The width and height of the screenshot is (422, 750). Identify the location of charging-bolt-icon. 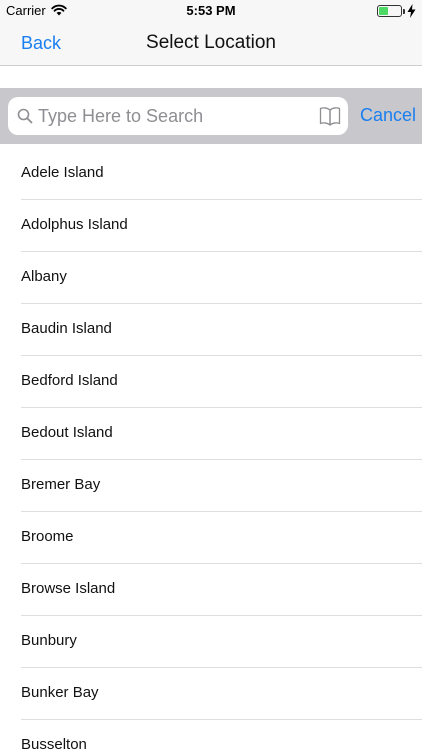
(411, 11).